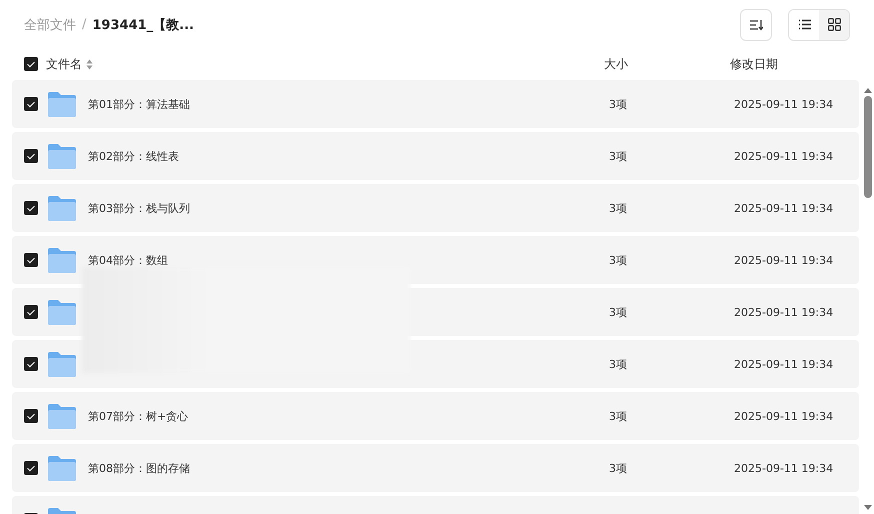 Image resolution: width=874 pixels, height=514 pixels. Describe the element at coordinates (435, 208) in the screenshot. I see `file-row: 第03部分：栈与队列 3项 2025-09-11 19:34` at that location.